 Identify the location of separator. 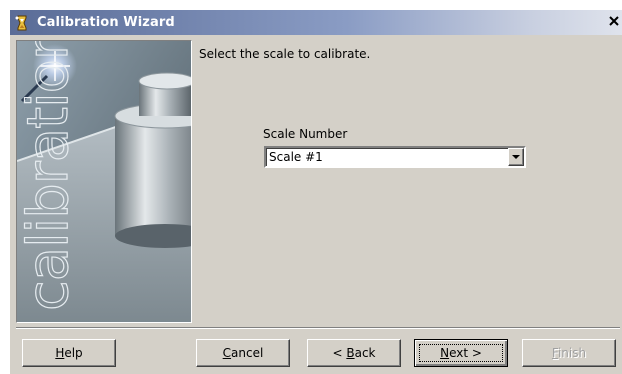
(318, 328).